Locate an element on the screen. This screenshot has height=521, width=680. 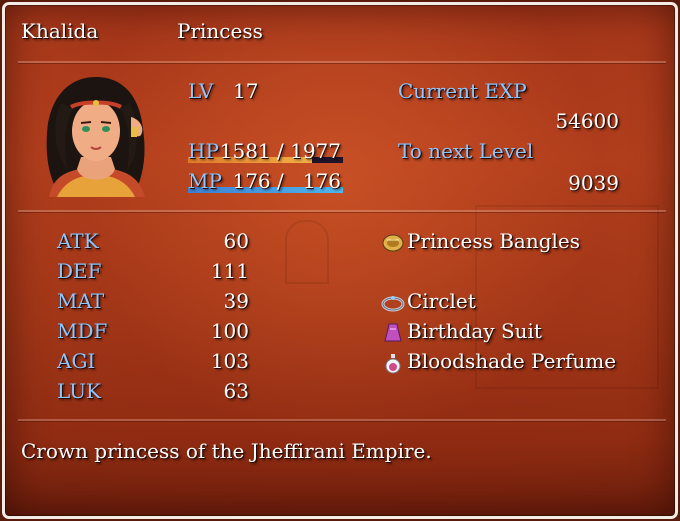
bangles-icon is located at coordinates (393, 243).